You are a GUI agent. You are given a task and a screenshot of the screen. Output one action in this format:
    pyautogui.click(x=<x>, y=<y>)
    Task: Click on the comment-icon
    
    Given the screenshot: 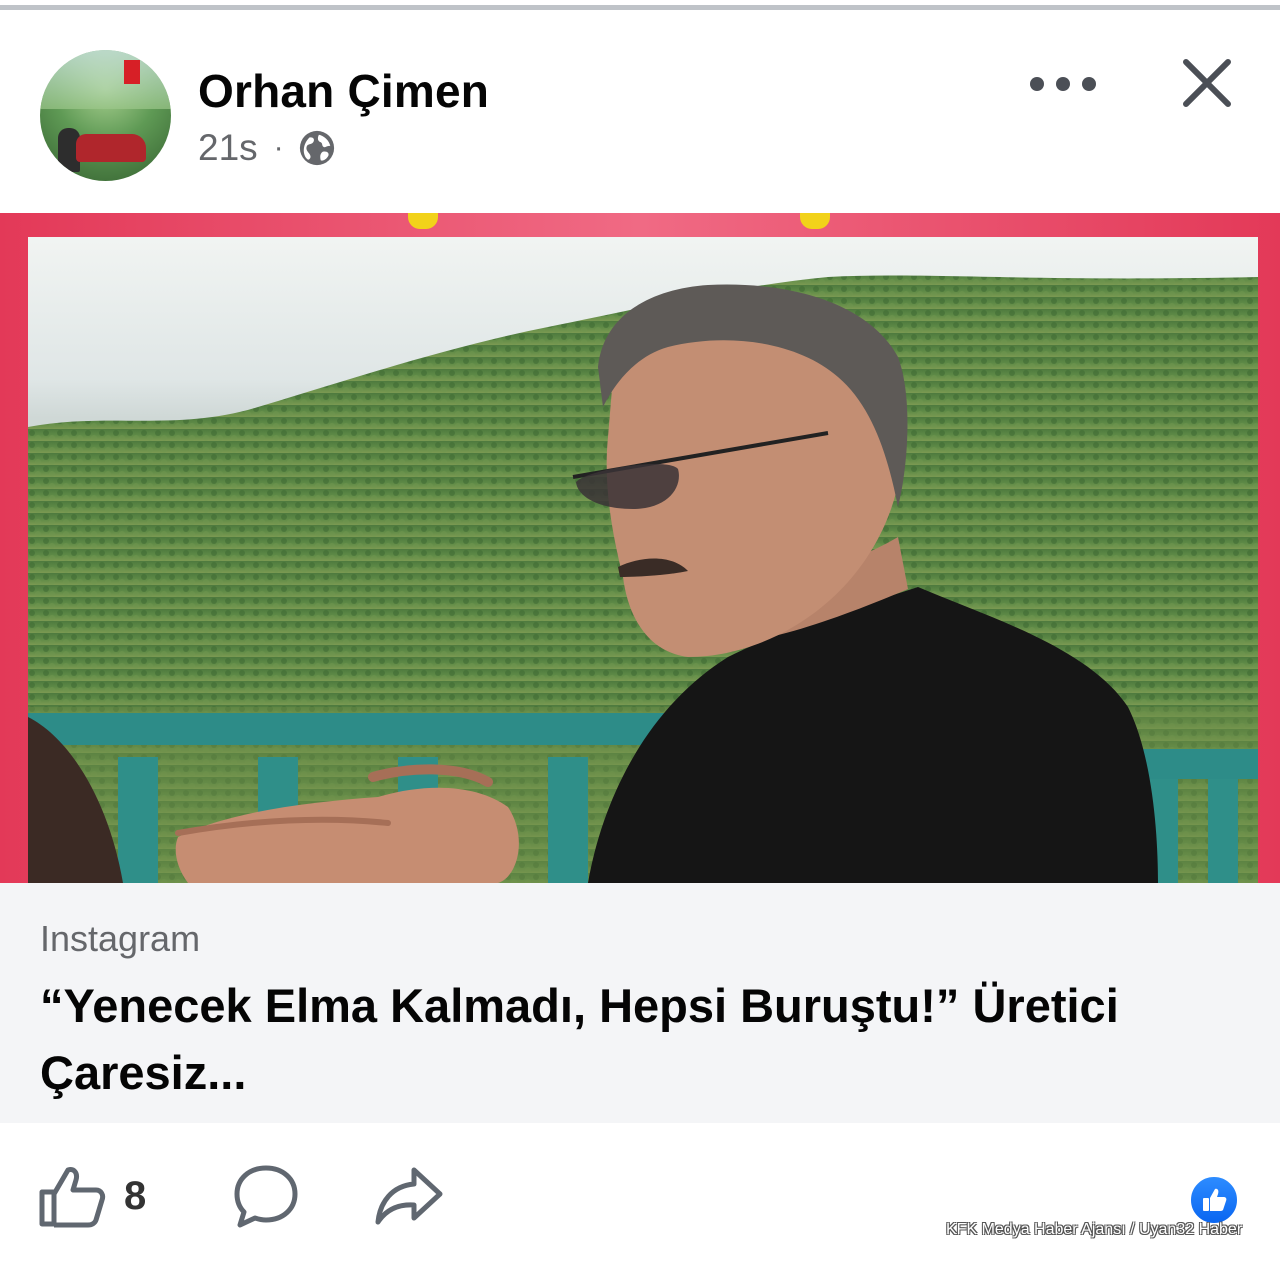 What is the action you would take?
    pyautogui.click(x=266, y=1196)
    